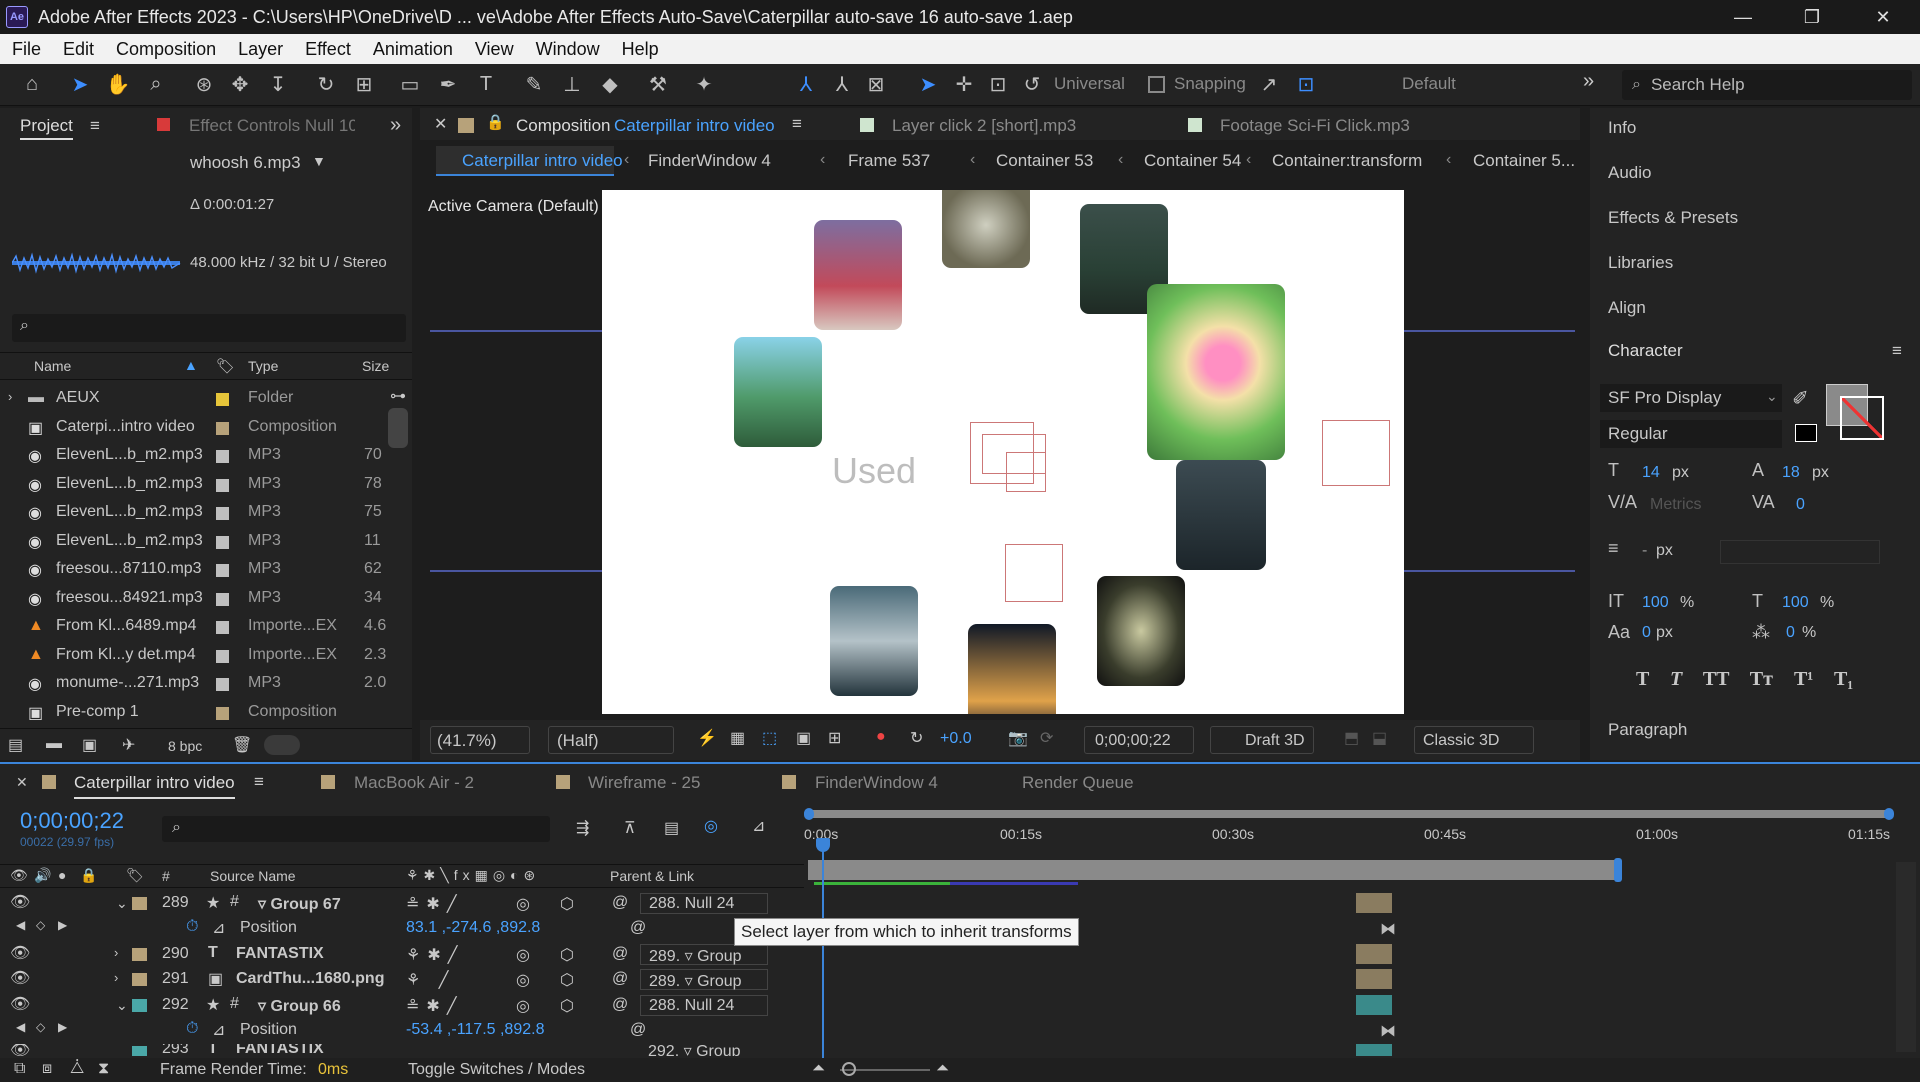 The image size is (1920, 1082). Describe the element at coordinates (842, 84) in the screenshot. I see `world-axis-icon: ⅄` at that location.